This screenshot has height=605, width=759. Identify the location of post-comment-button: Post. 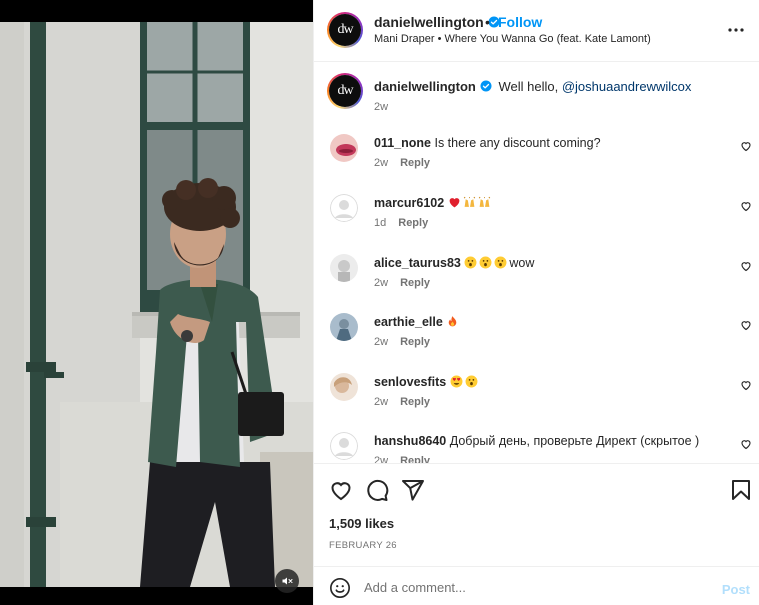
(736, 589).